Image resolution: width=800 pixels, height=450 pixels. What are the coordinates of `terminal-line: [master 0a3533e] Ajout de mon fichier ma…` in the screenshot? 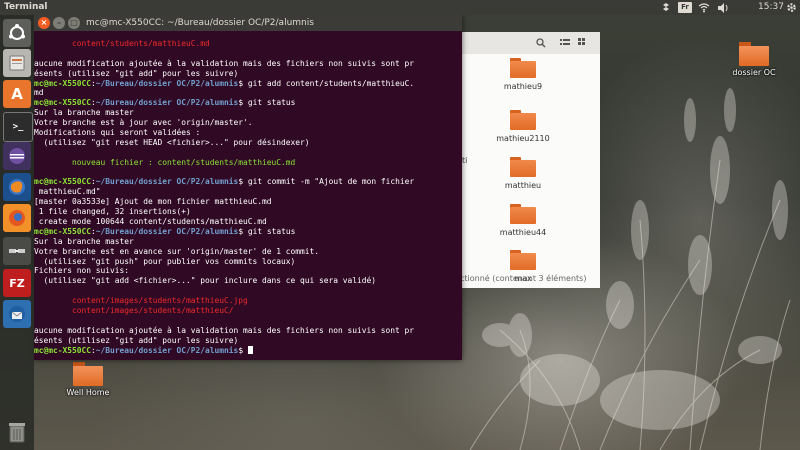 It's located at (248, 202).